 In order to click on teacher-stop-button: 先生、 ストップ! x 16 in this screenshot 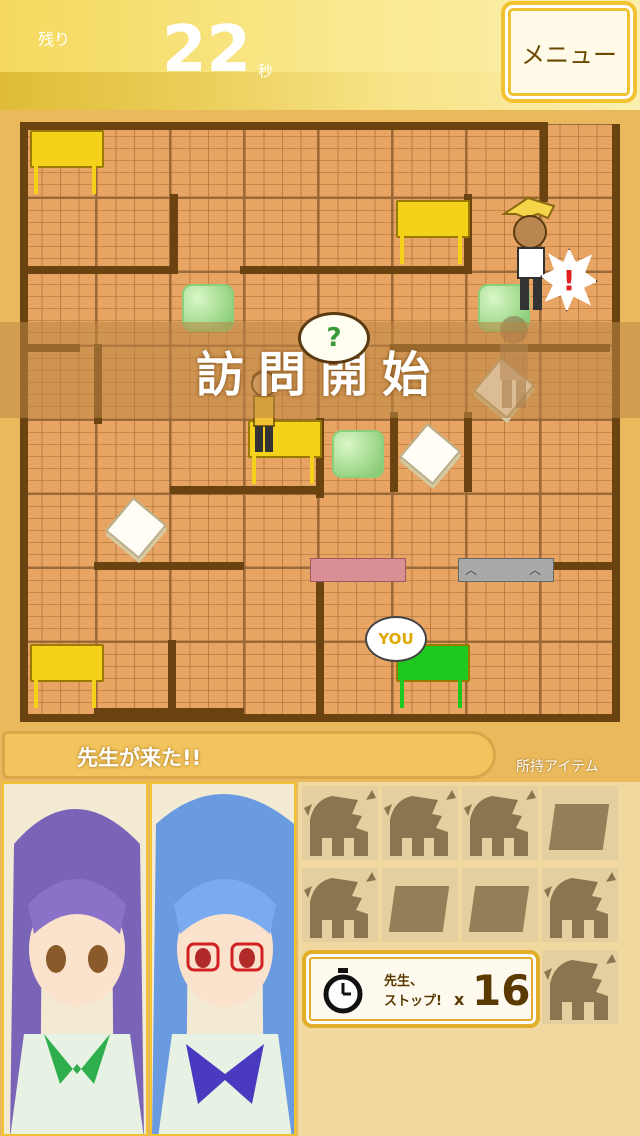, I will do `click(421, 989)`.